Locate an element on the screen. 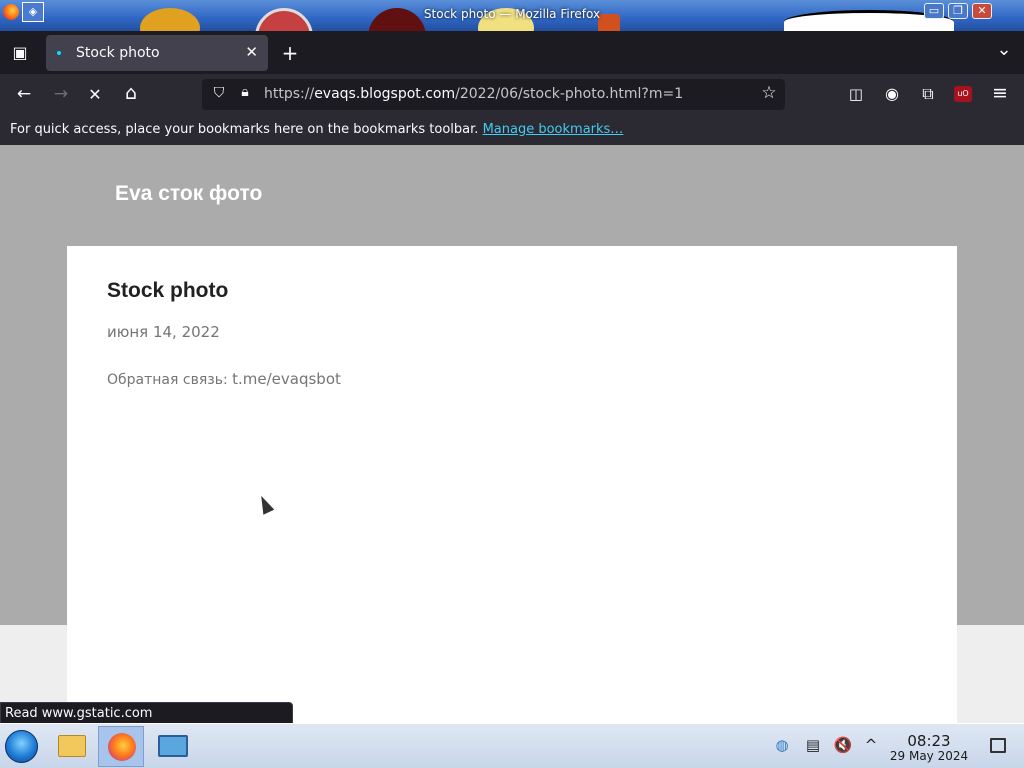  tab-stock-photo: Stock photo ✕ is located at coordinates (157, 53).